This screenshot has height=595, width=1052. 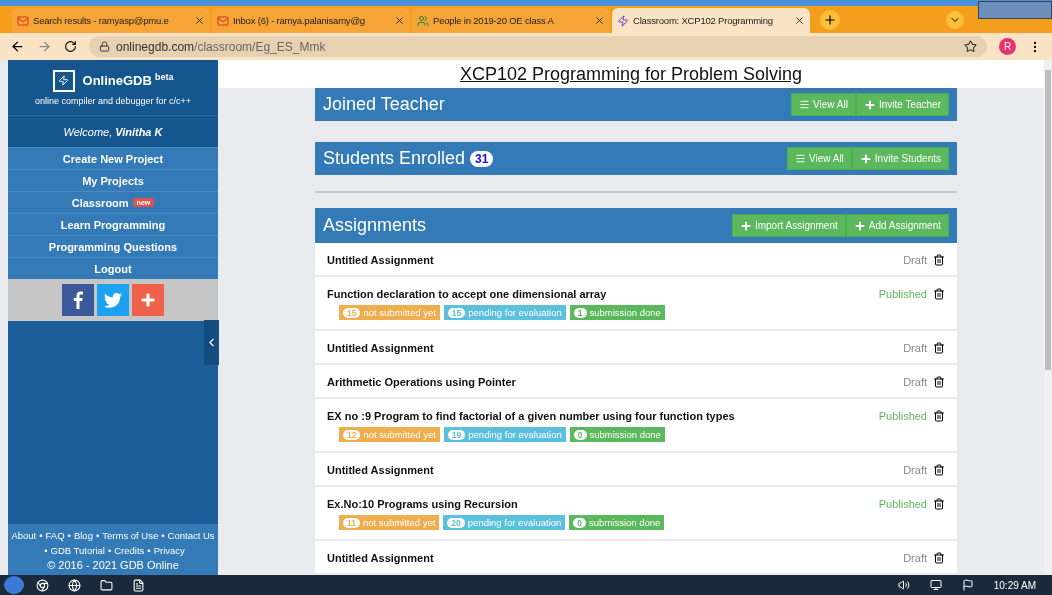 What do you see at coordinates (531, 416) in the screenshot?
I see `assignment-title: EX no :9 Program to find factorial of a given number using four function types` at bounding box center [531, 416].